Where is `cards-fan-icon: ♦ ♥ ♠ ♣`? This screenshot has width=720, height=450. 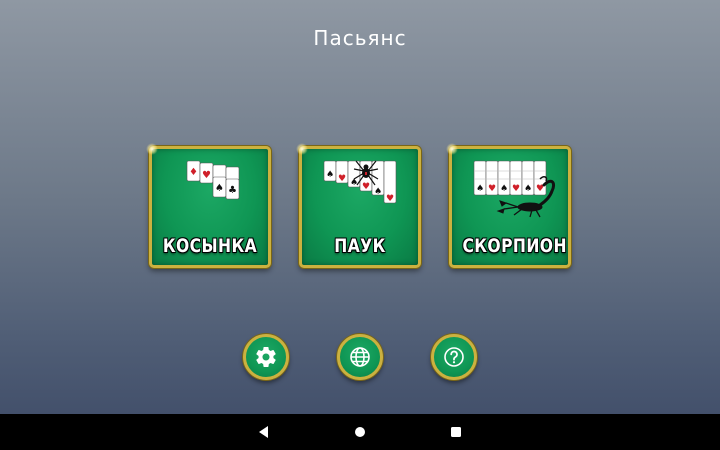
cards-fan-icon: ♦ ♥ ♠ ♣ is located at coordinates (213, 180).